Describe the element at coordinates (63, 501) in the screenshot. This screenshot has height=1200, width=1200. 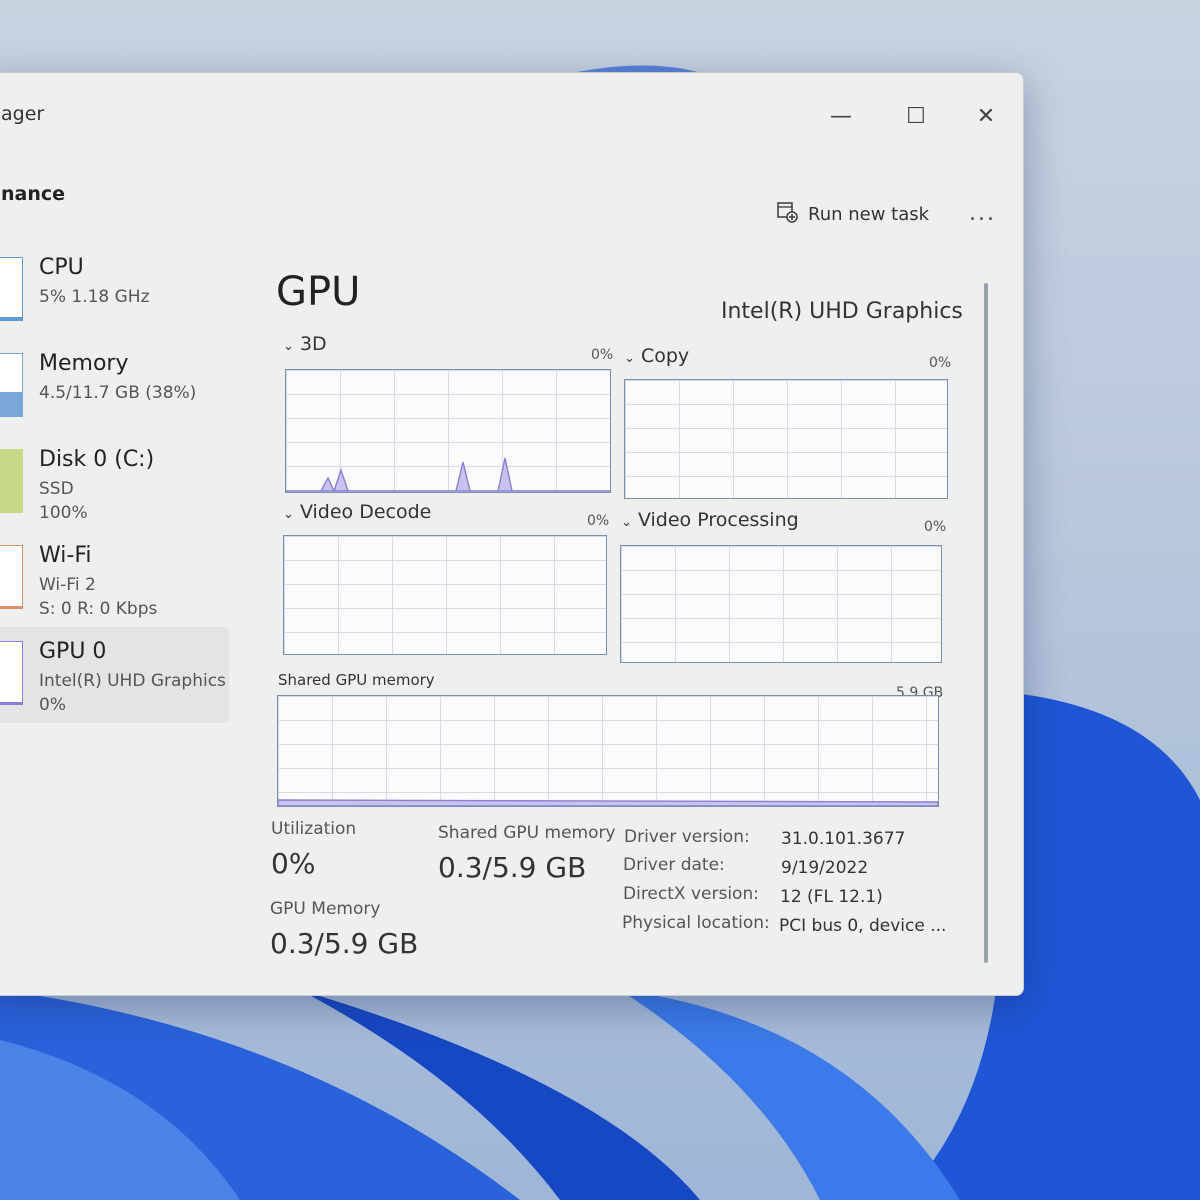
I see `sidebar-item-detail: SSD 100%` at that location.